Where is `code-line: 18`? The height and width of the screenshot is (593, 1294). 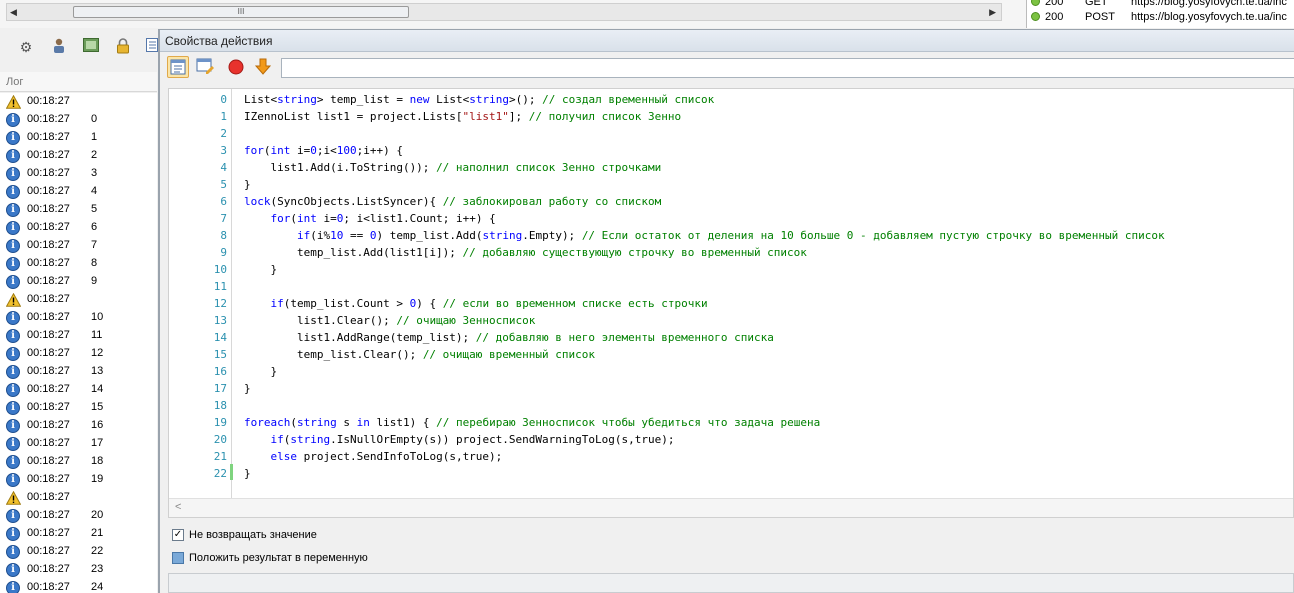
code-line: 18 is located at coordinates (729, 405).